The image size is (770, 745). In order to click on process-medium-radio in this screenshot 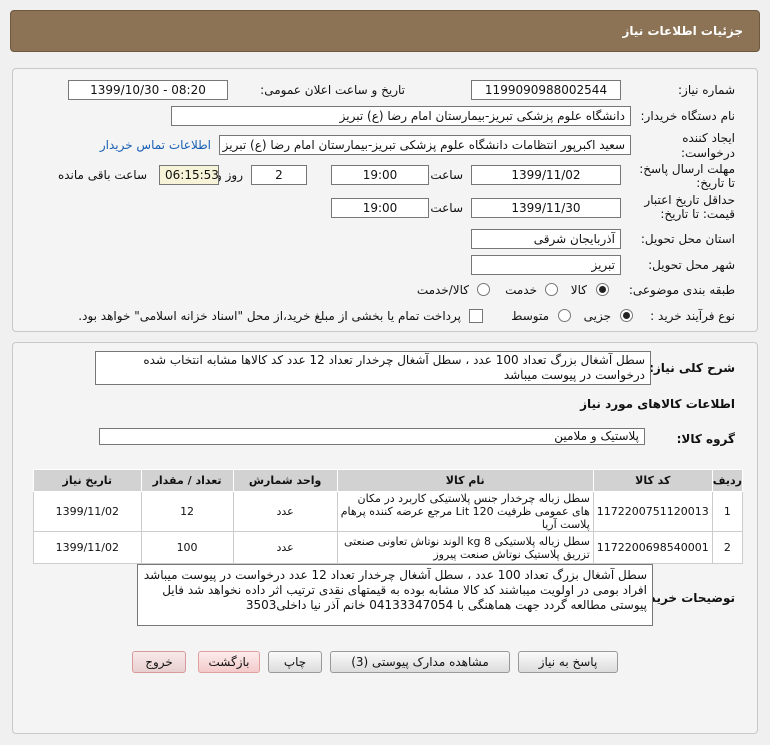, I will do `click(564, 315)`.